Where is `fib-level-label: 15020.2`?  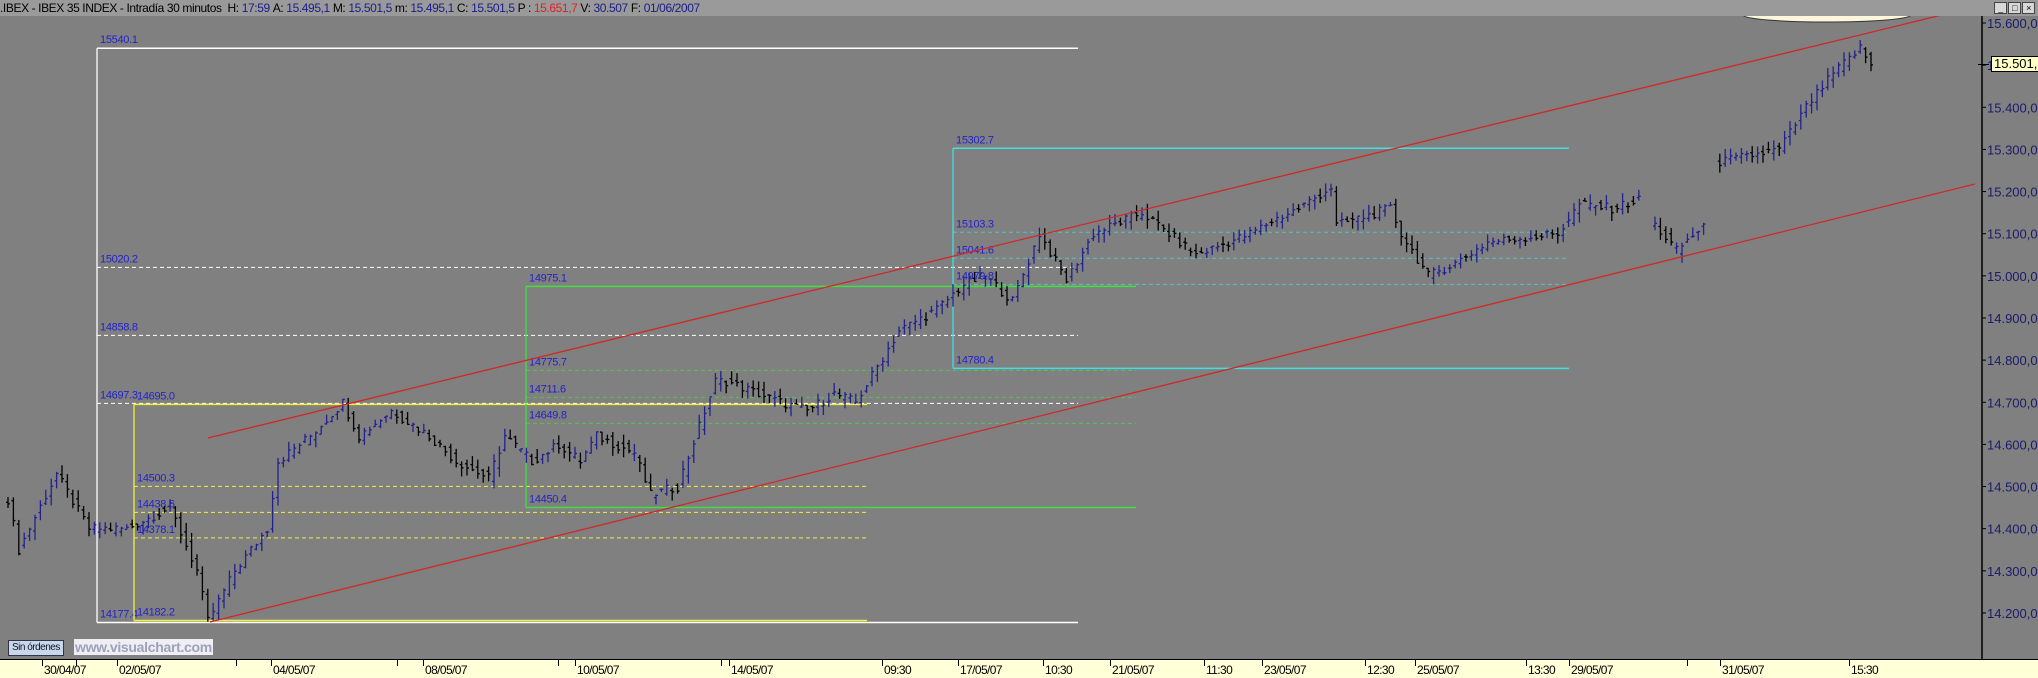
fib-level-label: 15020.2 is located at coordinates (119, 259).